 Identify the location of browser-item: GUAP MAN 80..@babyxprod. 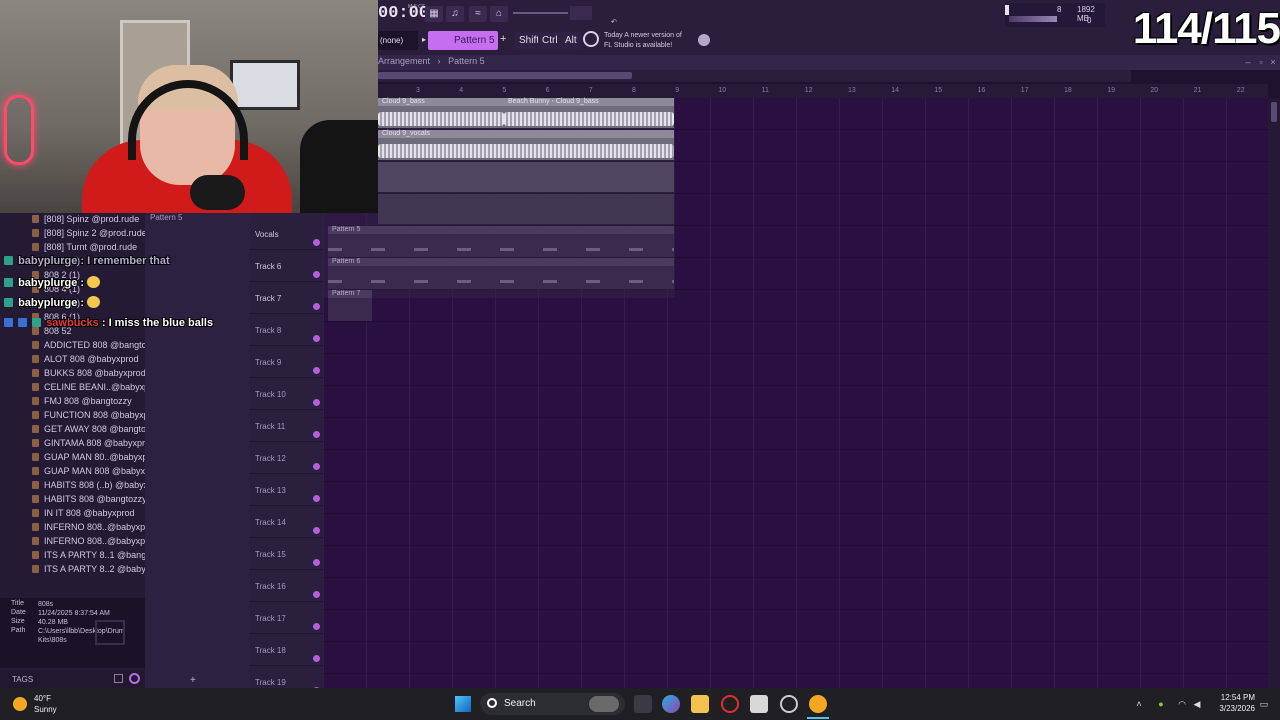
(96, 459).